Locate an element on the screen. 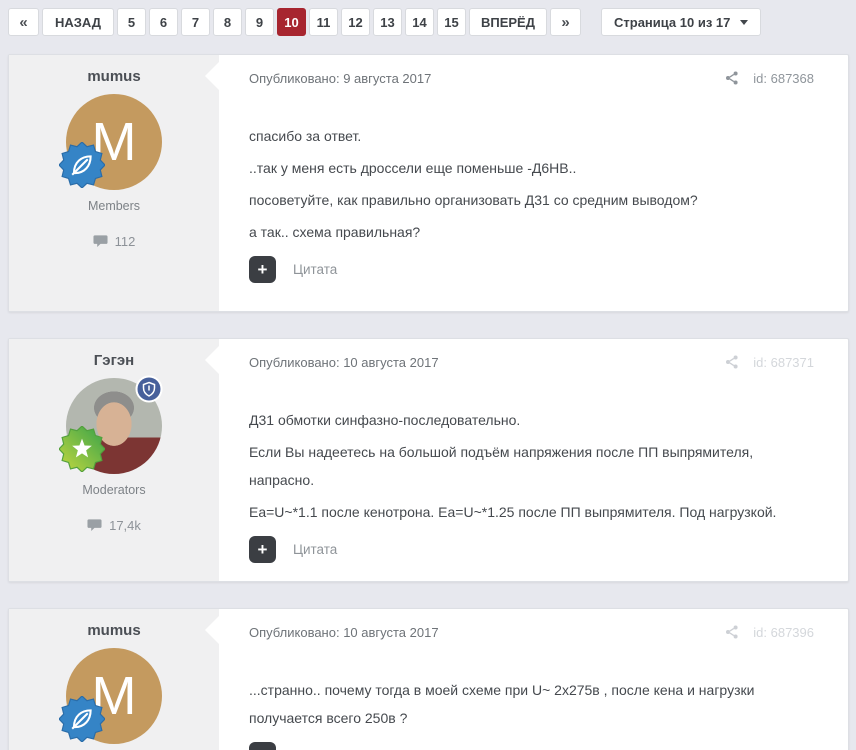  green-star-seal-badge-icon is located at coordinates (82, 449).